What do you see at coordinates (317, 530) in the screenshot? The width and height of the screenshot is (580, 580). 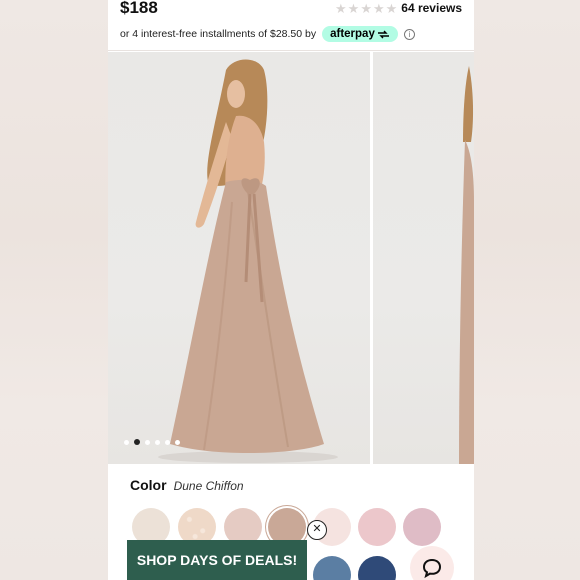 I see `close-icon: ✕` at bounding box center [317, 530].